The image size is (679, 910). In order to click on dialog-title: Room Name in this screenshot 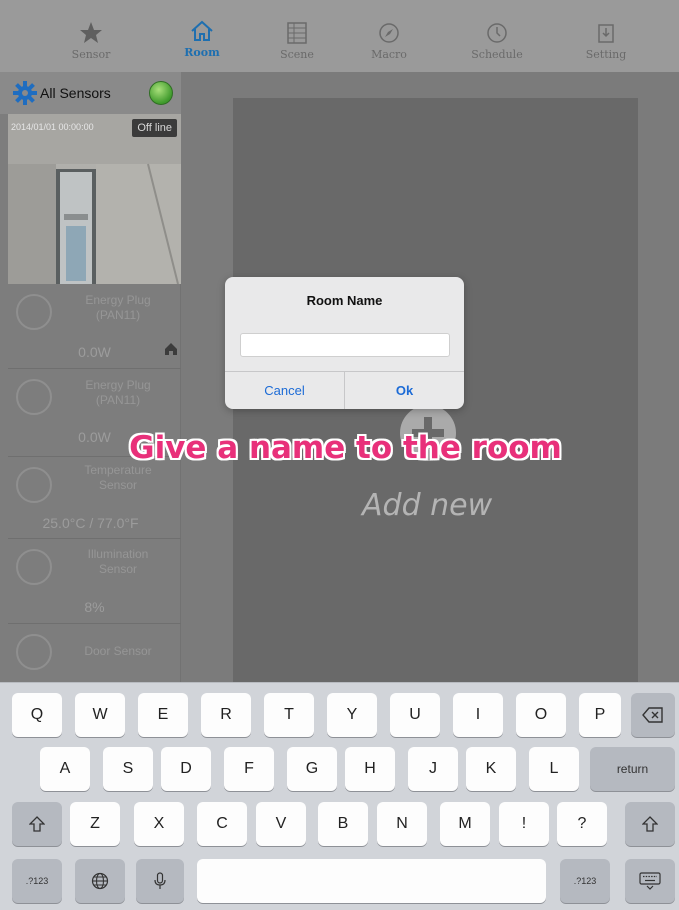, I will do `click(344, 300)`.